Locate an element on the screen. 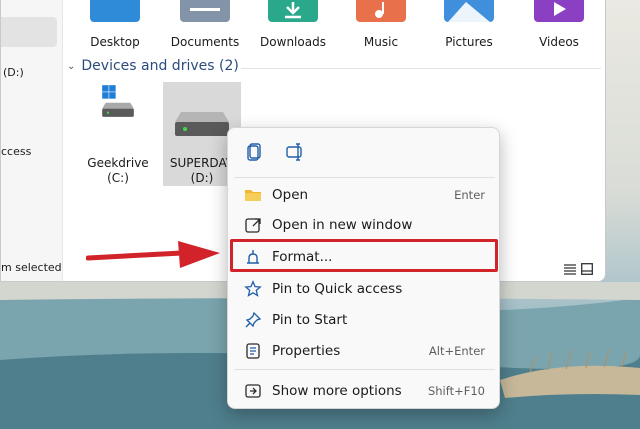 This screenshot has width=640, height=429. menu-item-show-more-options: Show more options Shift+F10 is located at coordinates (364, 391).